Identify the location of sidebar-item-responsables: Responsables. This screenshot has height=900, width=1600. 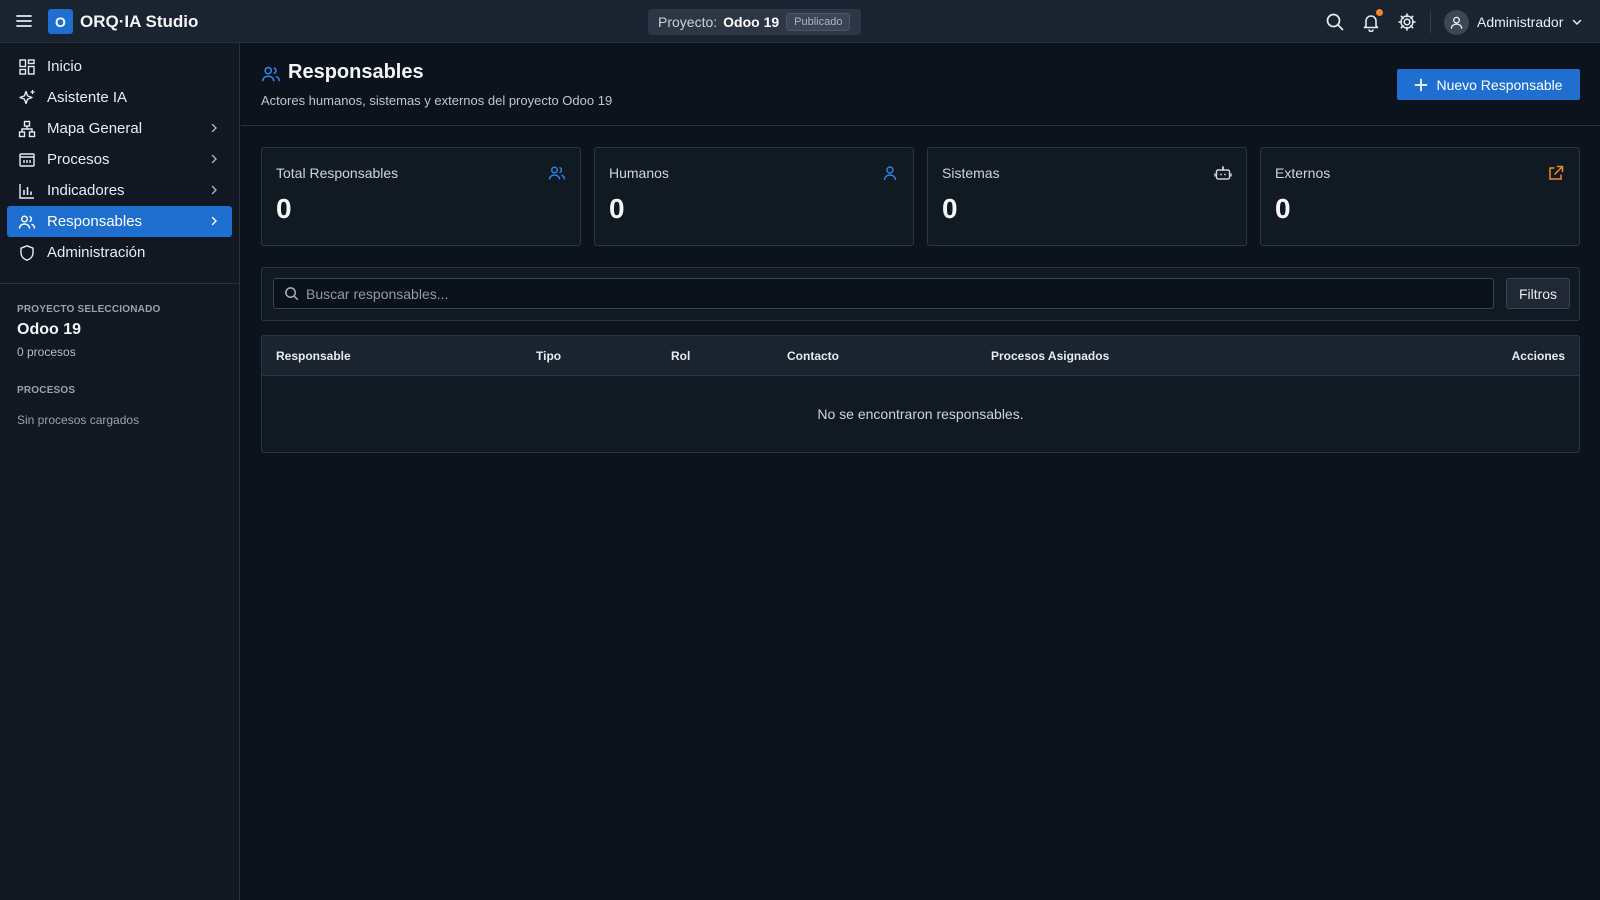
(119, 221).